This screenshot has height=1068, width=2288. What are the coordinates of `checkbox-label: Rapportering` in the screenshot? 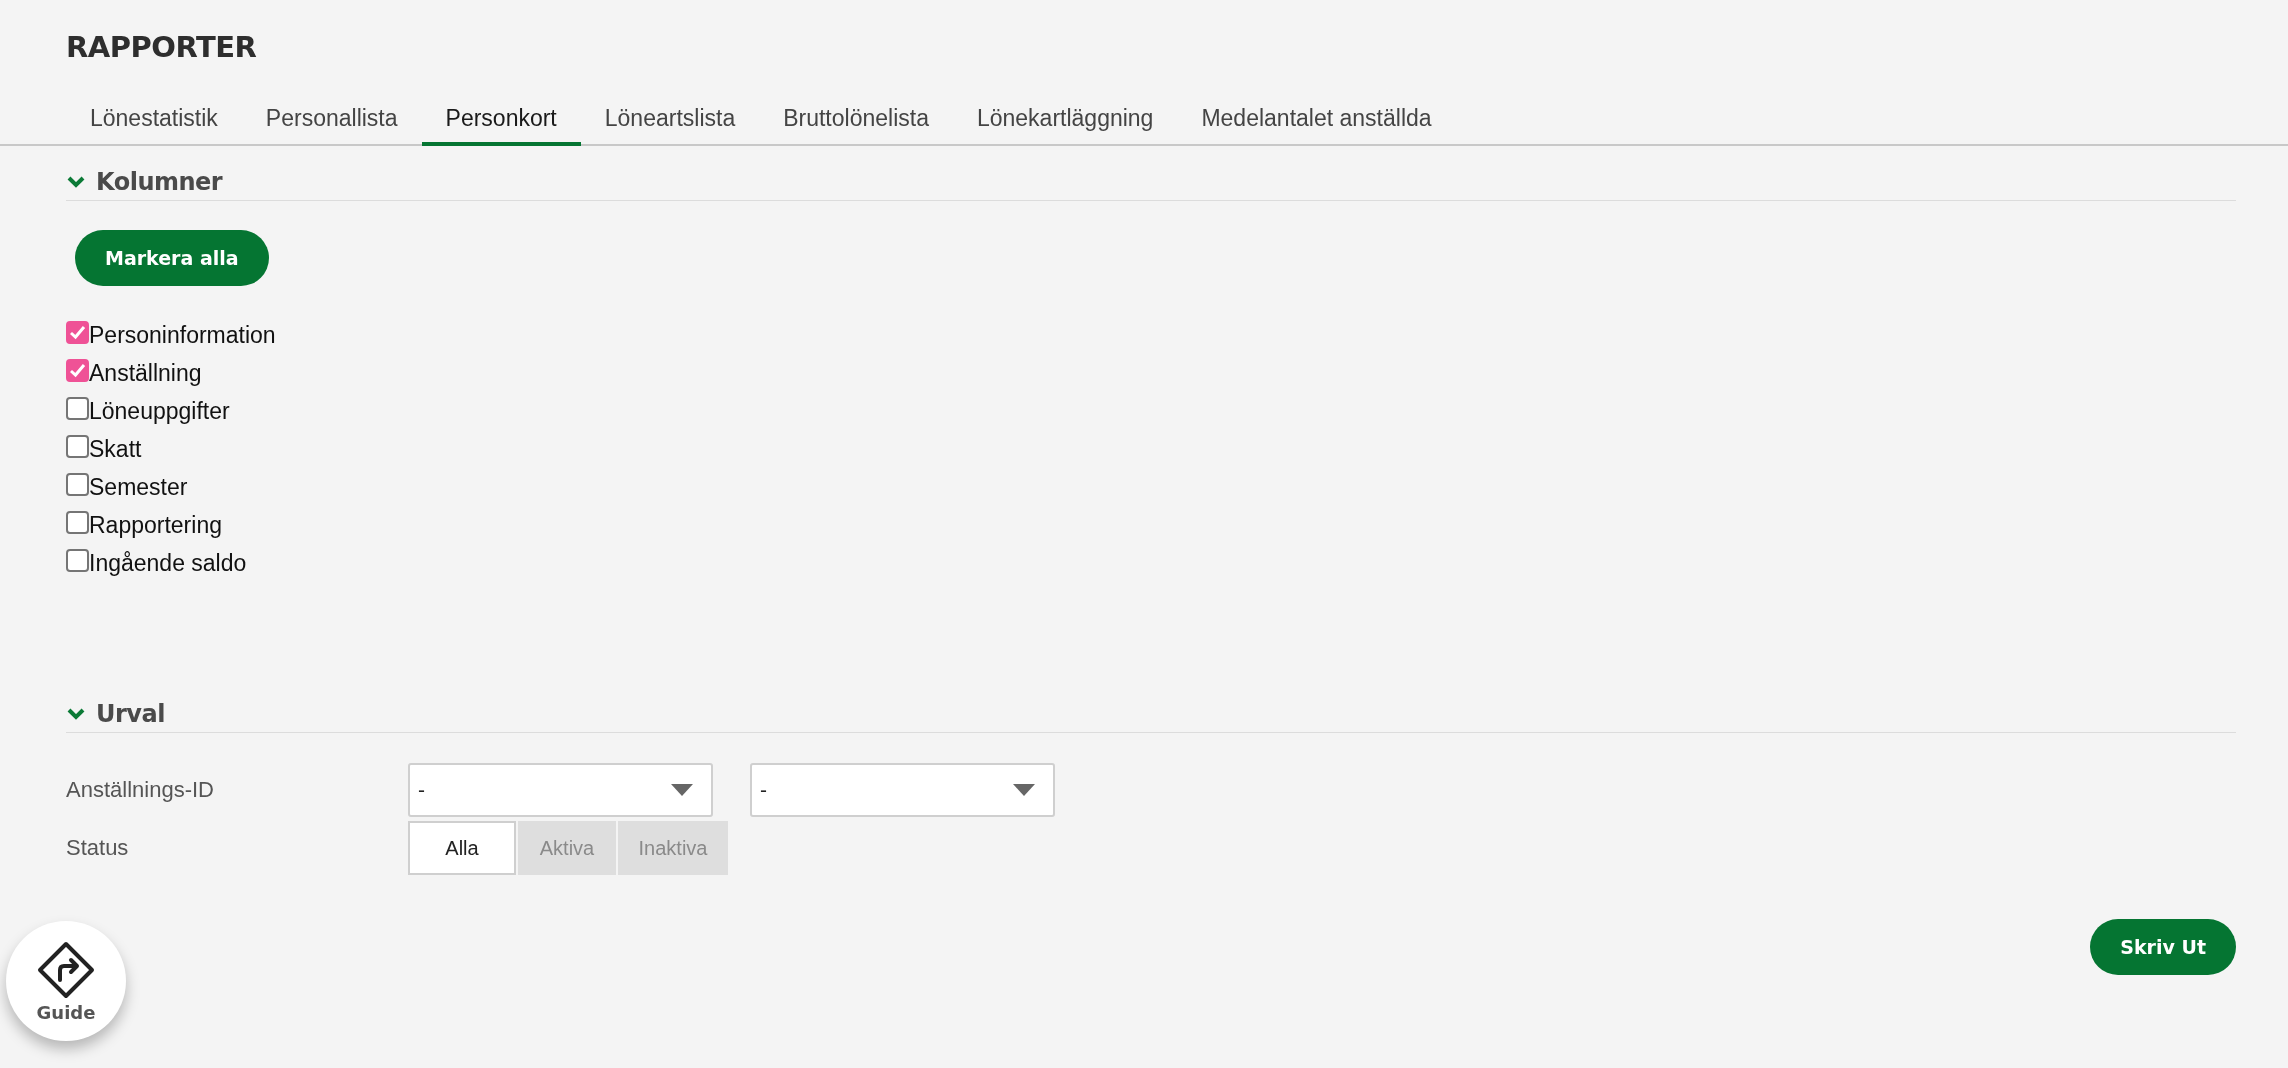 It's located at (155, 525).